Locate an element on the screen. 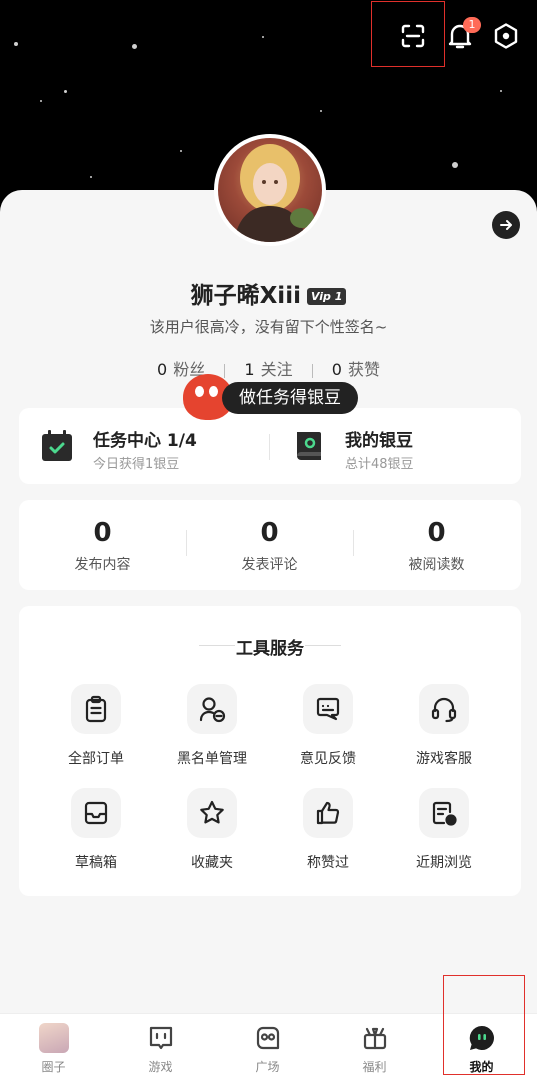 This screenshot has width=537, height=1078. tab-label: 广场 is located at coordinates (267, 1067).